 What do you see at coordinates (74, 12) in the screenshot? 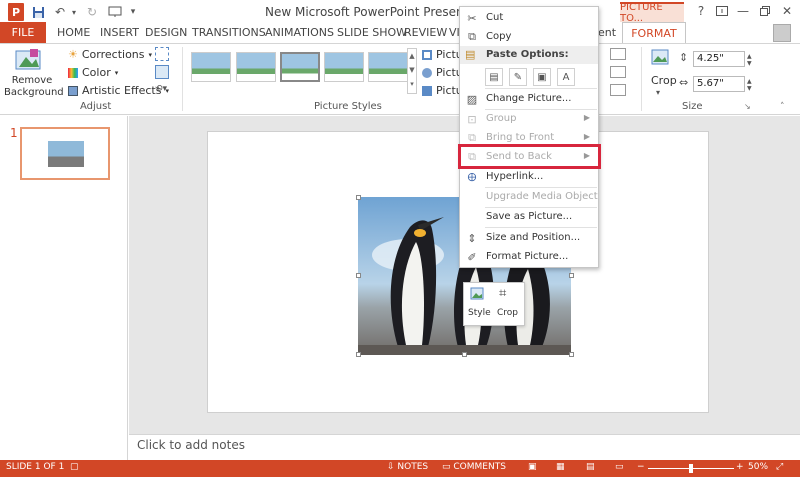
I see `undo-dropdown-icon: ▾` at bounding box center [74, 12].